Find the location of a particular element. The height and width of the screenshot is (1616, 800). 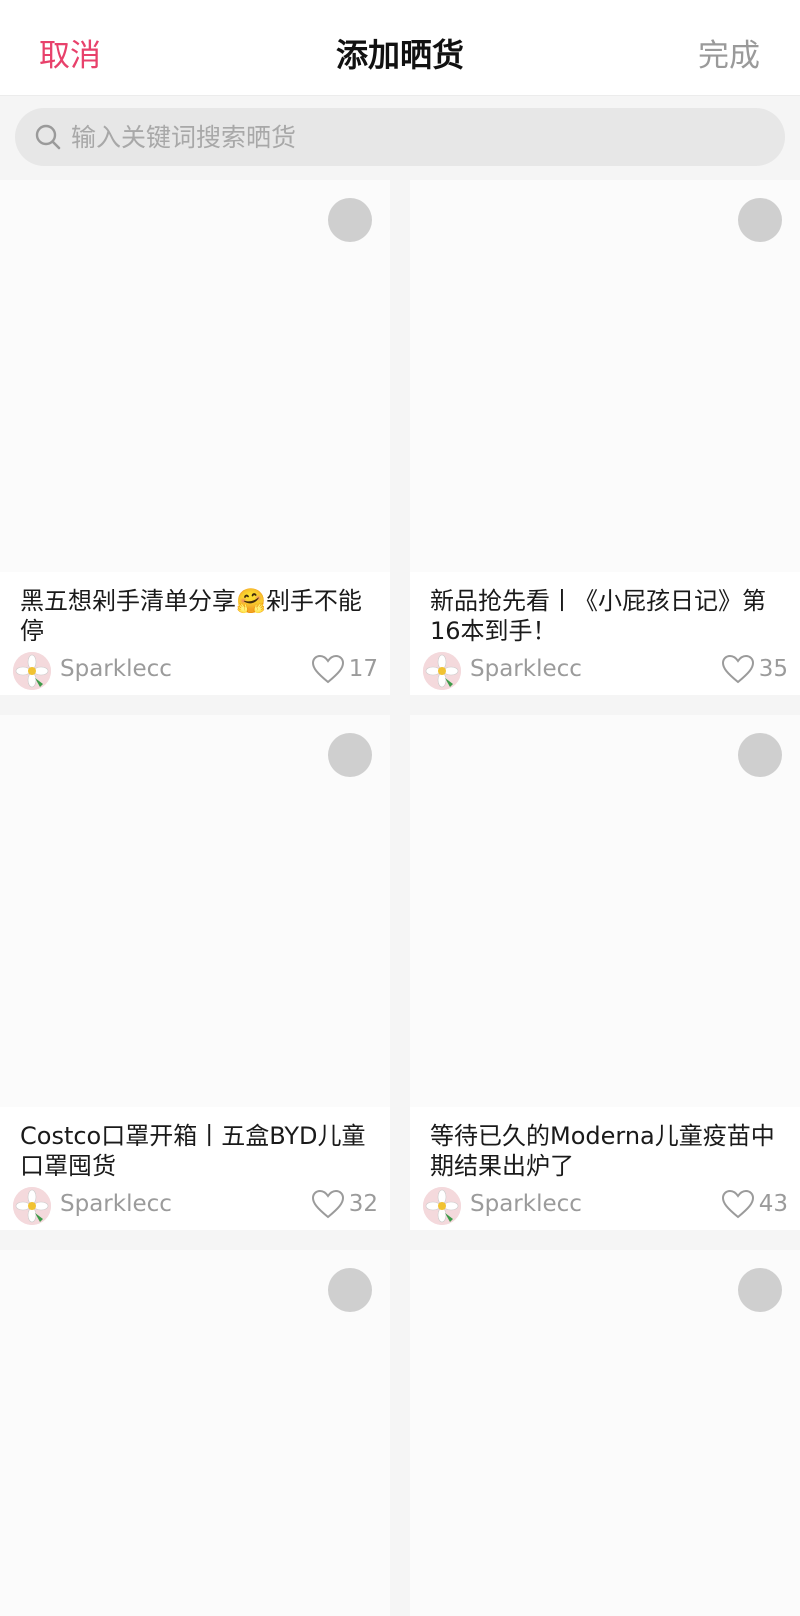

like-count: 17 is located at coordinates (363, 669).